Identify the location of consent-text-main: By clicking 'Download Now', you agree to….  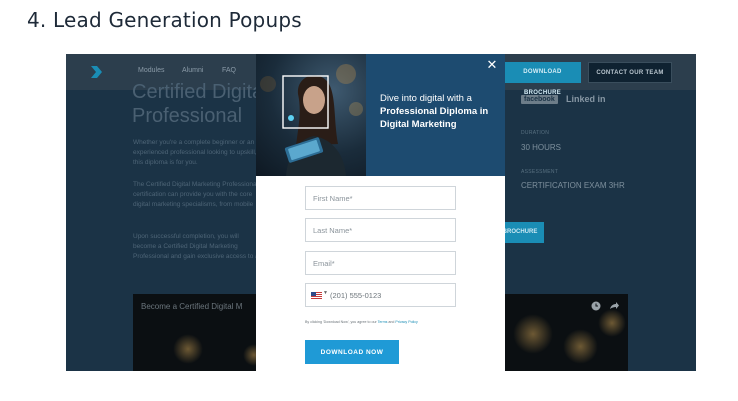
(341, 322).